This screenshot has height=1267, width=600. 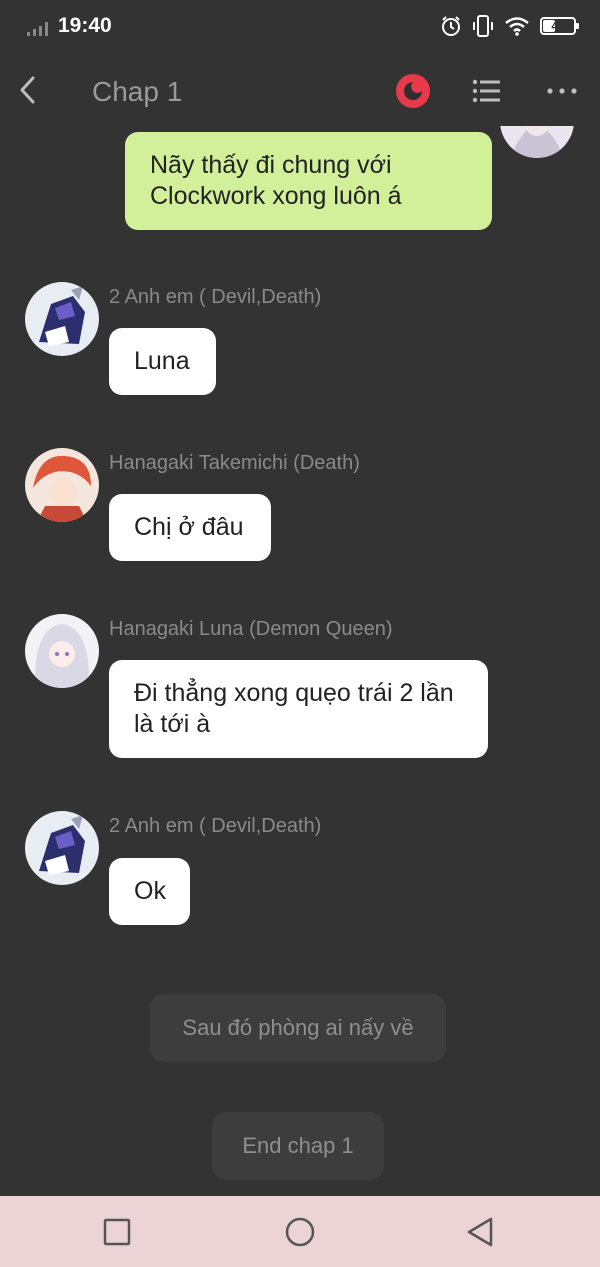 I want to click on page-title: Chap 1, so click(x=137, y=91).